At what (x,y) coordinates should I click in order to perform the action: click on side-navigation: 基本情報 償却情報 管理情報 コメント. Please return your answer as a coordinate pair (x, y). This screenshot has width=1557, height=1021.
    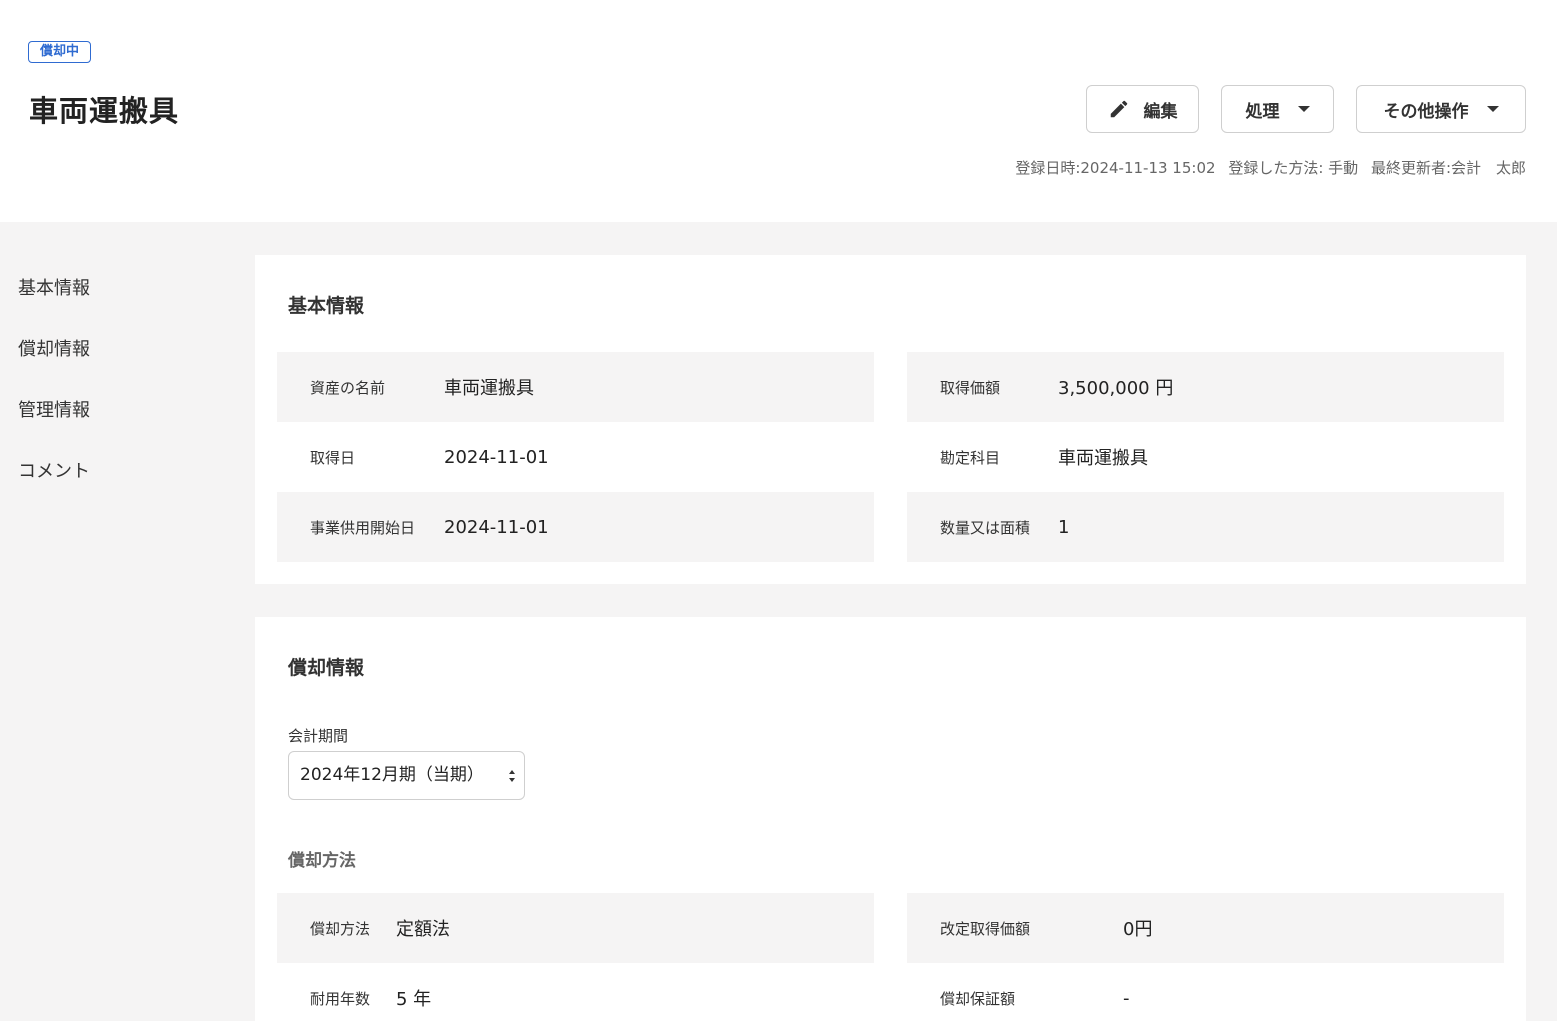
    Looking at the image, I should click on (54, 398).